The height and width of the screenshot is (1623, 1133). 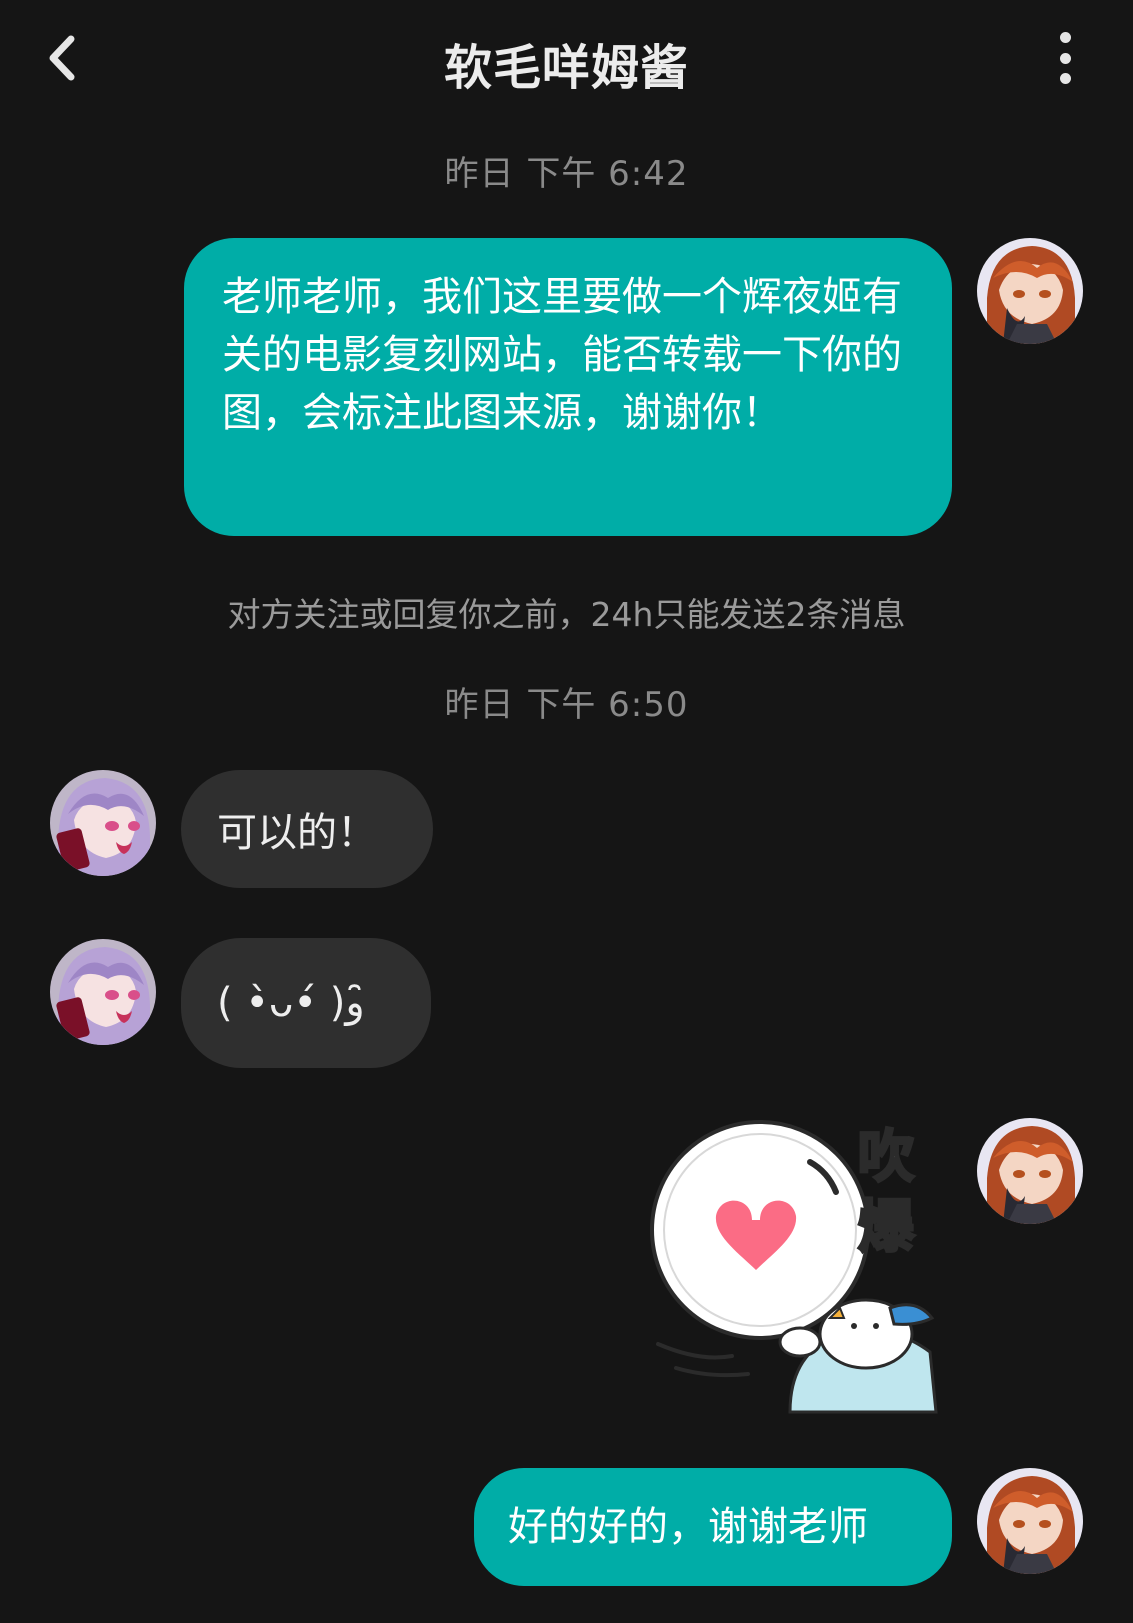 What do you see at coordinates (1065, 58) in the screenshot?
I see `more-options-button` at bounding box center [1065, 58].